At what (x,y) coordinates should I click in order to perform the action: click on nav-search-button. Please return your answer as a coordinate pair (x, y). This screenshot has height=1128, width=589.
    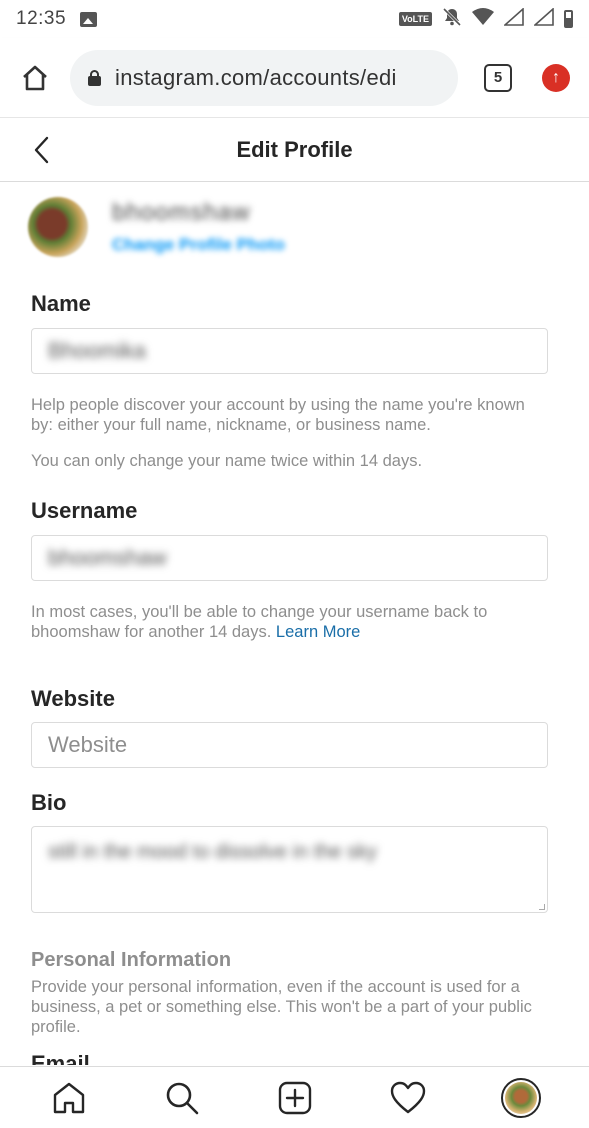
    Looking at the image, I should click on (182, 1098).